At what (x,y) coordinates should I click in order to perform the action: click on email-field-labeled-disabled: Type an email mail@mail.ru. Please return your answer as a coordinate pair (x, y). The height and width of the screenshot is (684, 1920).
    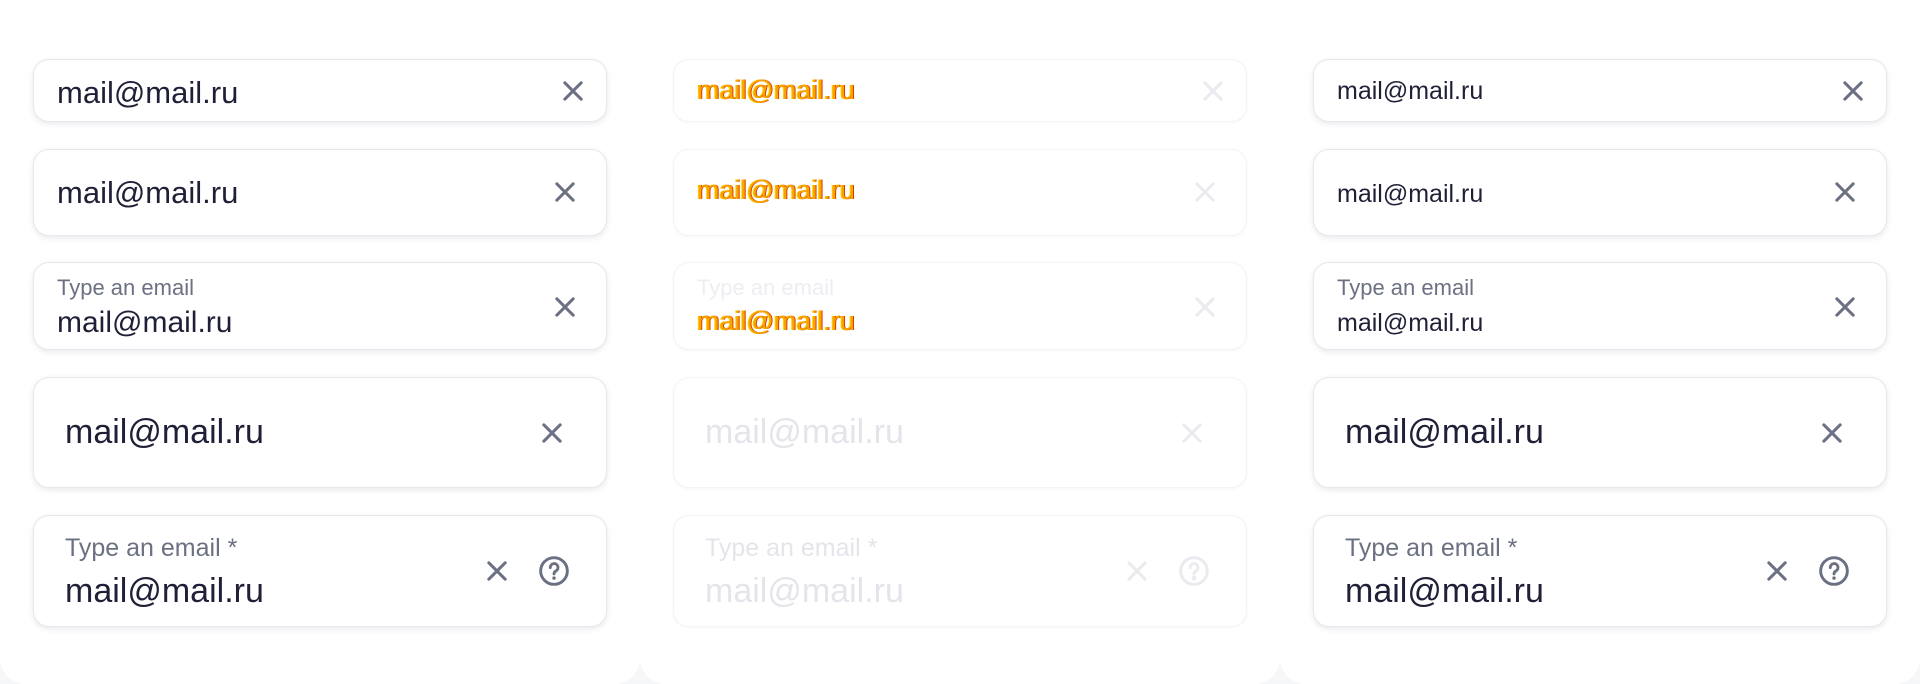
    Looking at the image, I should click on (960, 306).